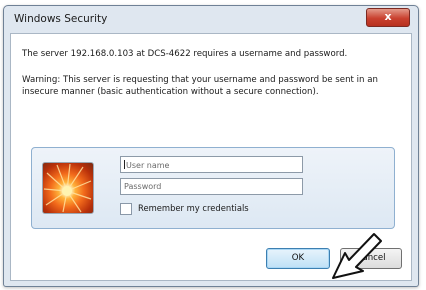 This screenshot has width=426, height=290. I want to click on remember-label: Remember my credentials, so click(193, 208).